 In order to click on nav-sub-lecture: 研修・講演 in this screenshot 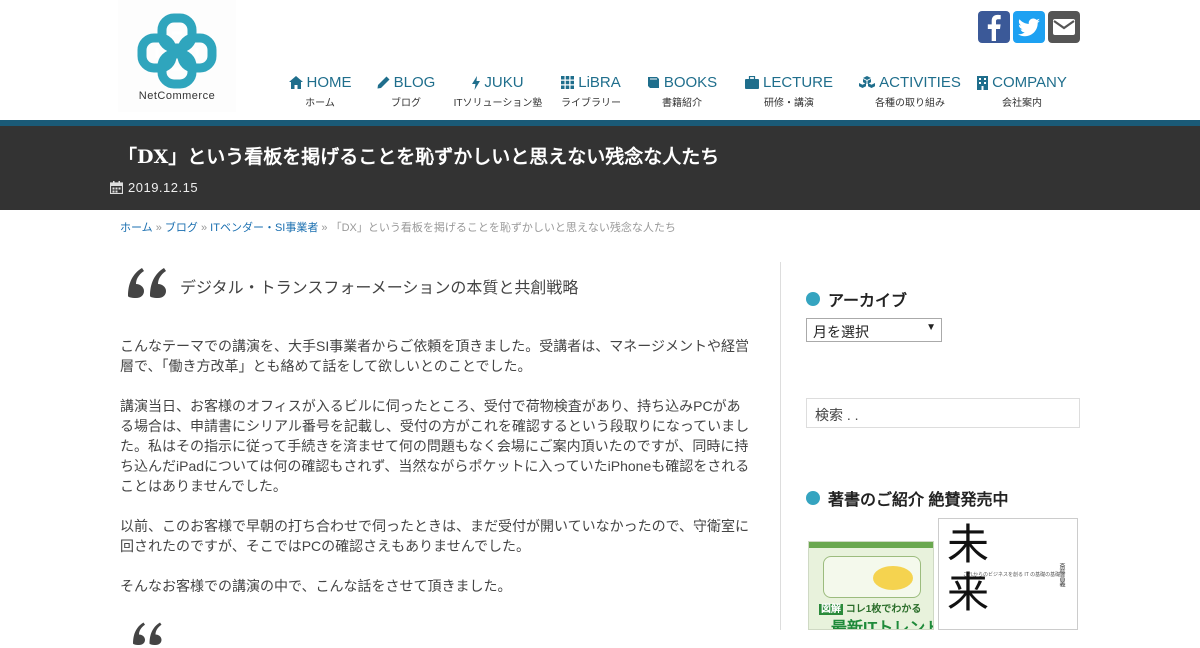, I will do `click(789, 103)`.